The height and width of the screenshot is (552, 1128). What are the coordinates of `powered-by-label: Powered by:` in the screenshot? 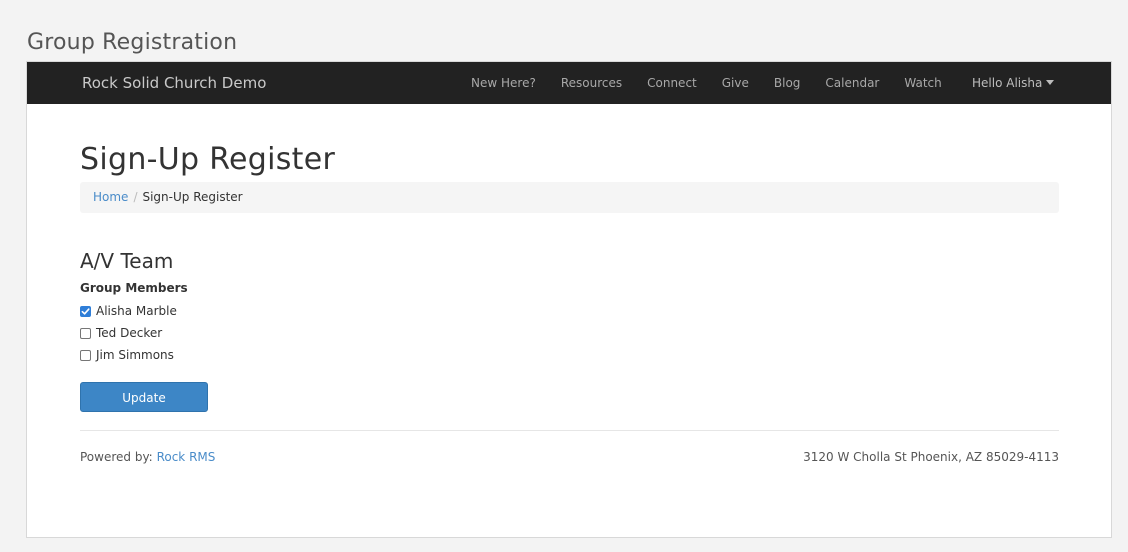 It's located at (116, 457).